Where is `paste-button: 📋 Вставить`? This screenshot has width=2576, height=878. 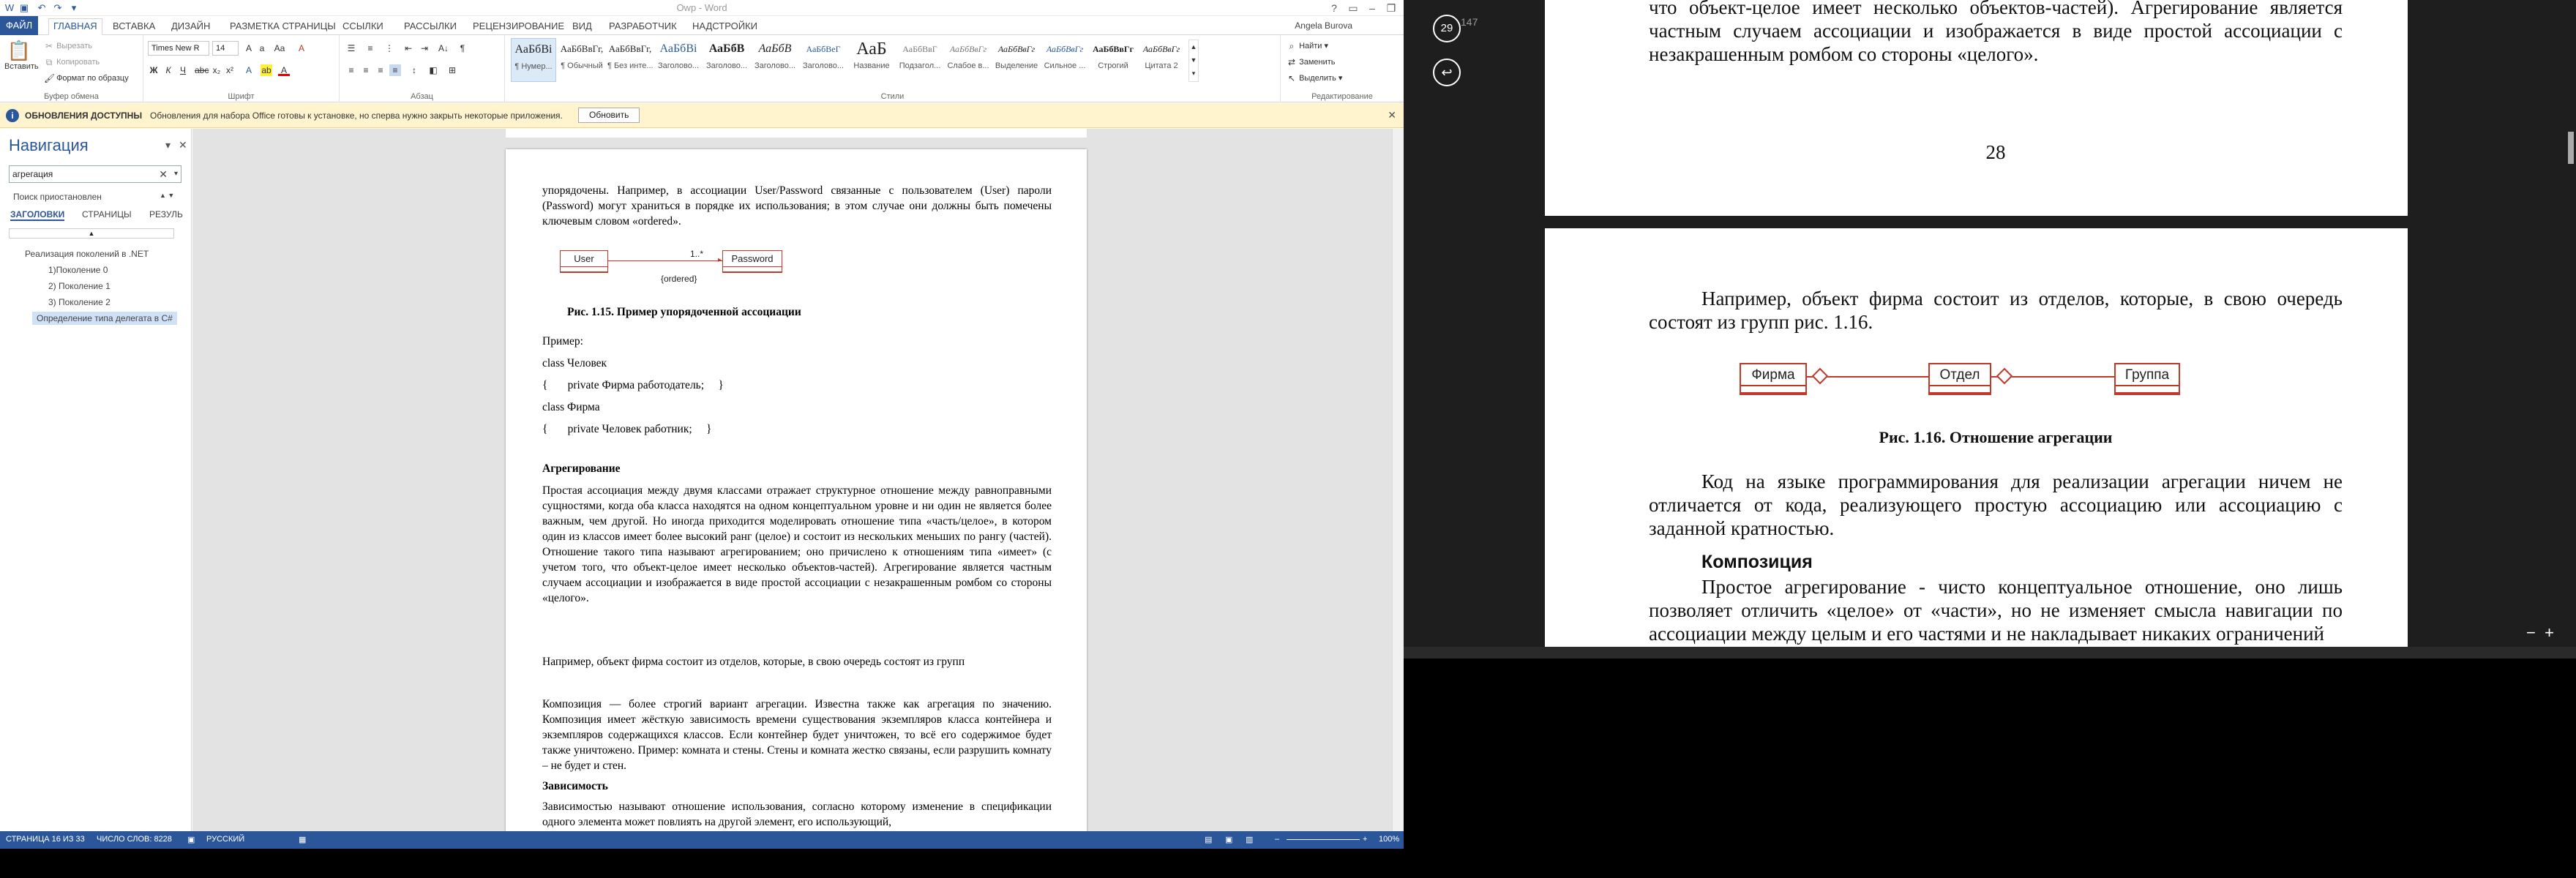
paste-button: 📋 Вставить is located at coordinates (21, 59).